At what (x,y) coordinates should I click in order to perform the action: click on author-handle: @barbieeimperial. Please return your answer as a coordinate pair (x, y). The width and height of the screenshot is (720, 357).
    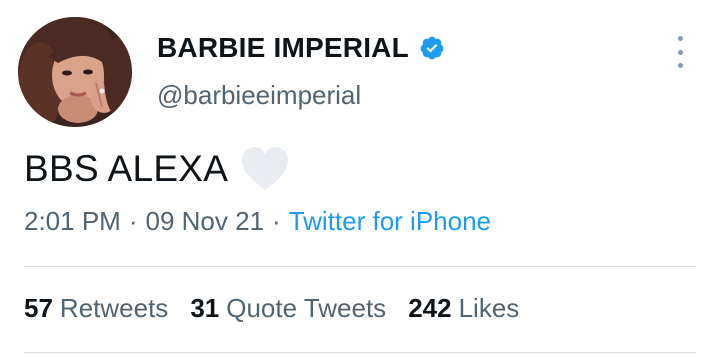
    Looking at the image, I should click on (259, 95).